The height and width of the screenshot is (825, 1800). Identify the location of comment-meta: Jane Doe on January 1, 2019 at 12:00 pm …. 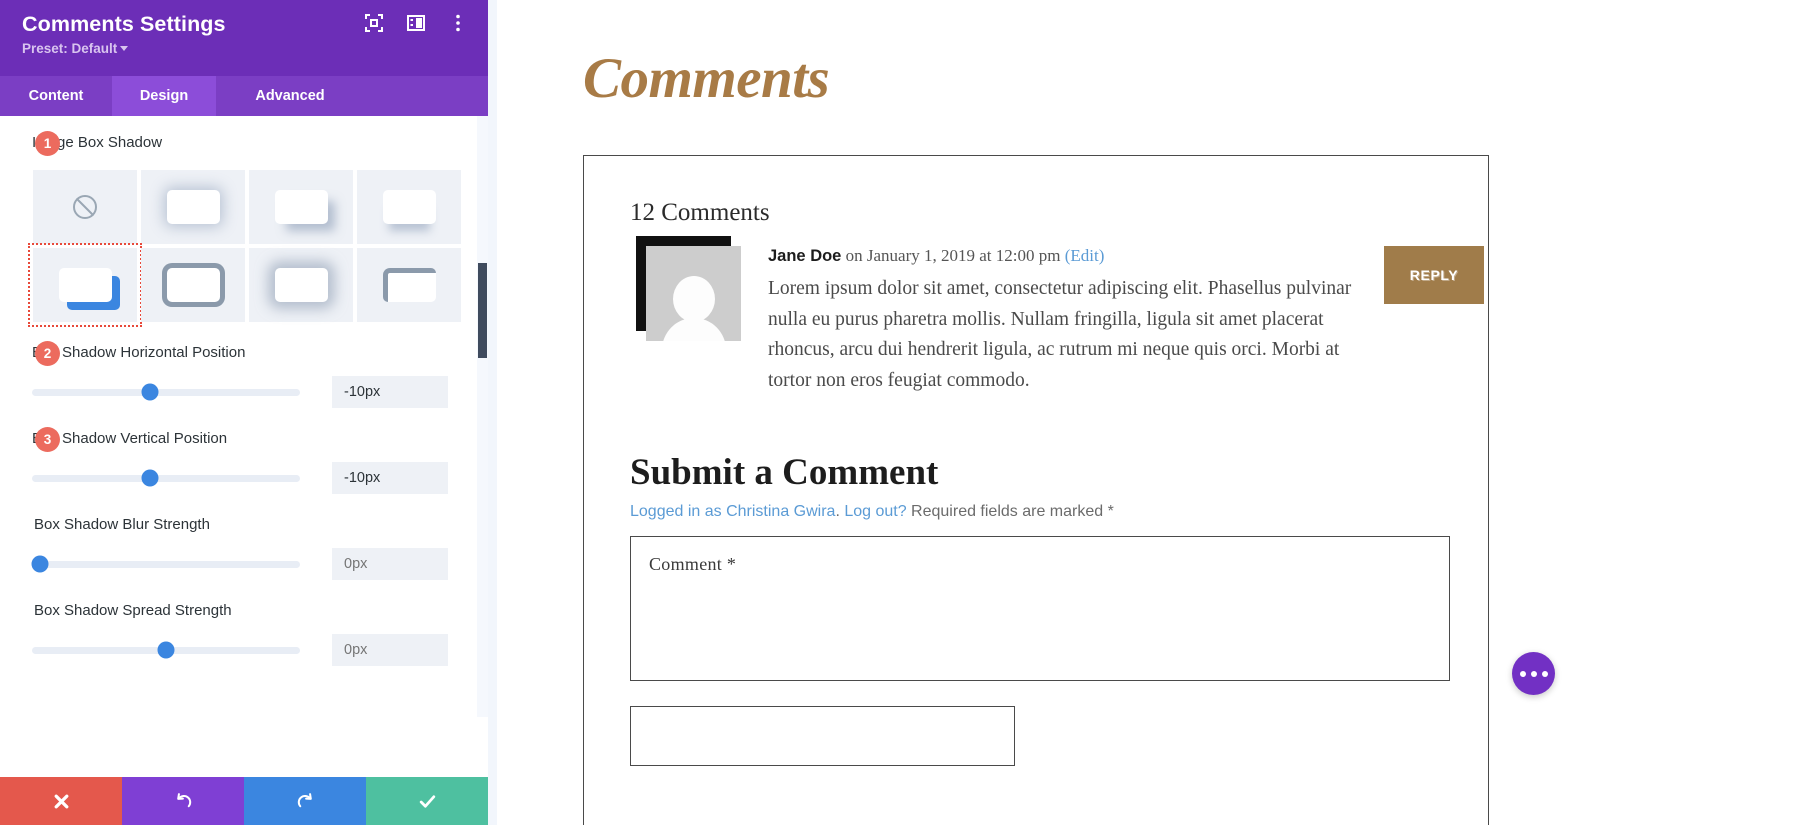
(936, 256).